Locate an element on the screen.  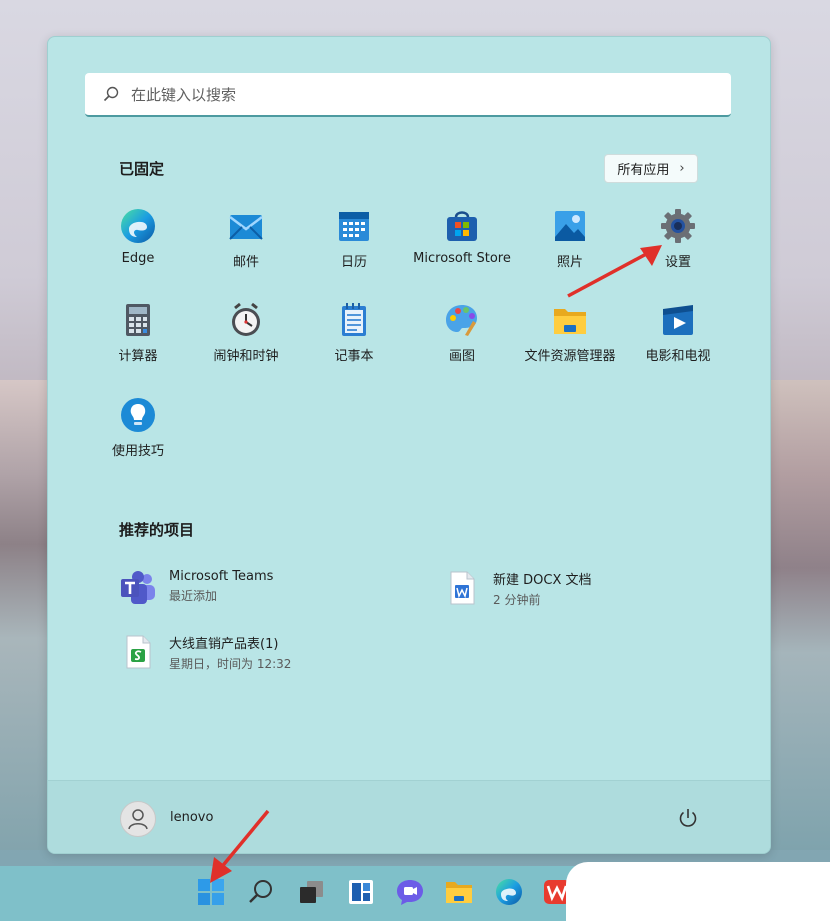
start-footer: lenovo is located at coordinates (409, 816).